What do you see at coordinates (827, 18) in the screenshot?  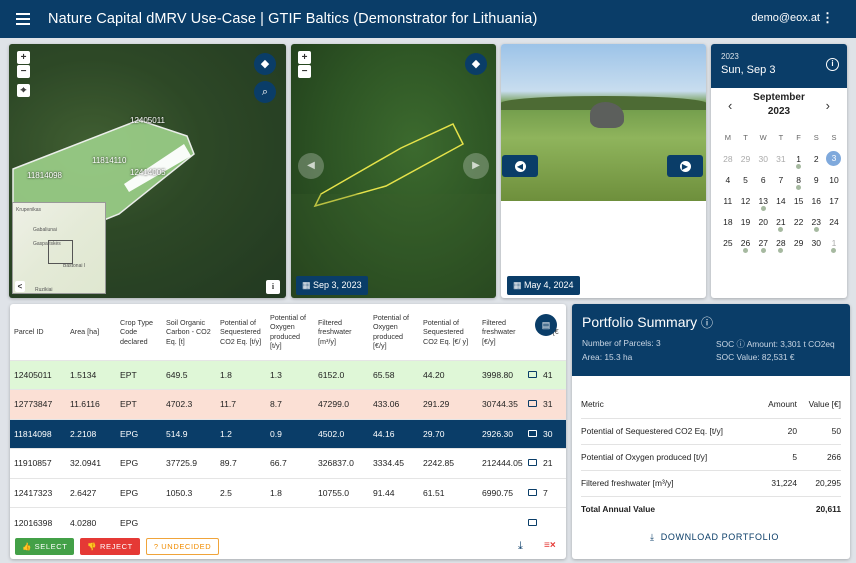 I see `more-menu-icon: ⋮` at bounding box center [827, 18].